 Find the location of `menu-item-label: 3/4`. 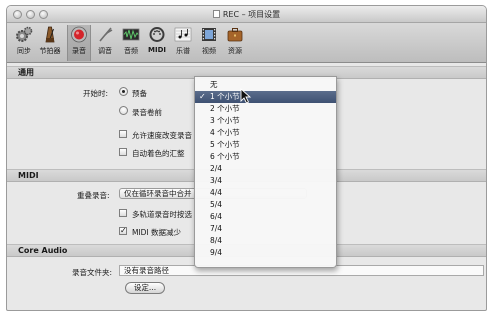

menu-item-label: 3/4 is located at coordinates (216, 180).